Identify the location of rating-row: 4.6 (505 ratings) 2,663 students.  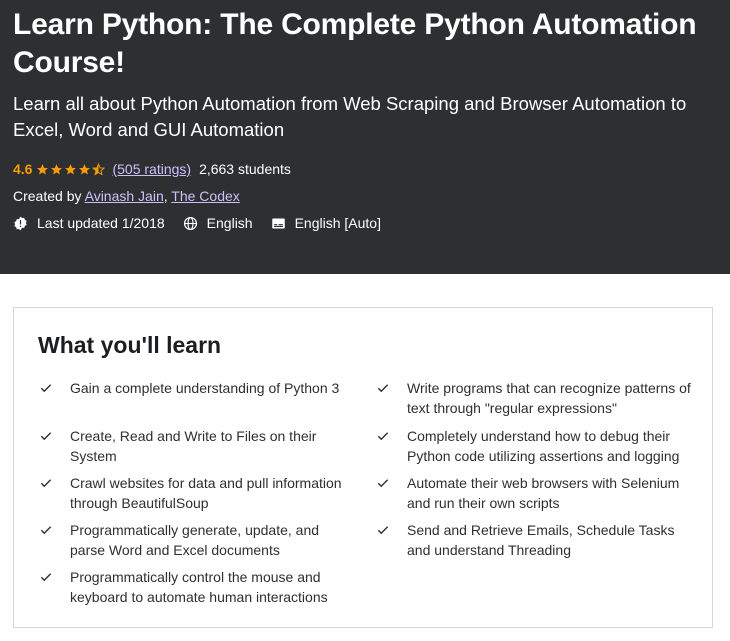
(152, 169).